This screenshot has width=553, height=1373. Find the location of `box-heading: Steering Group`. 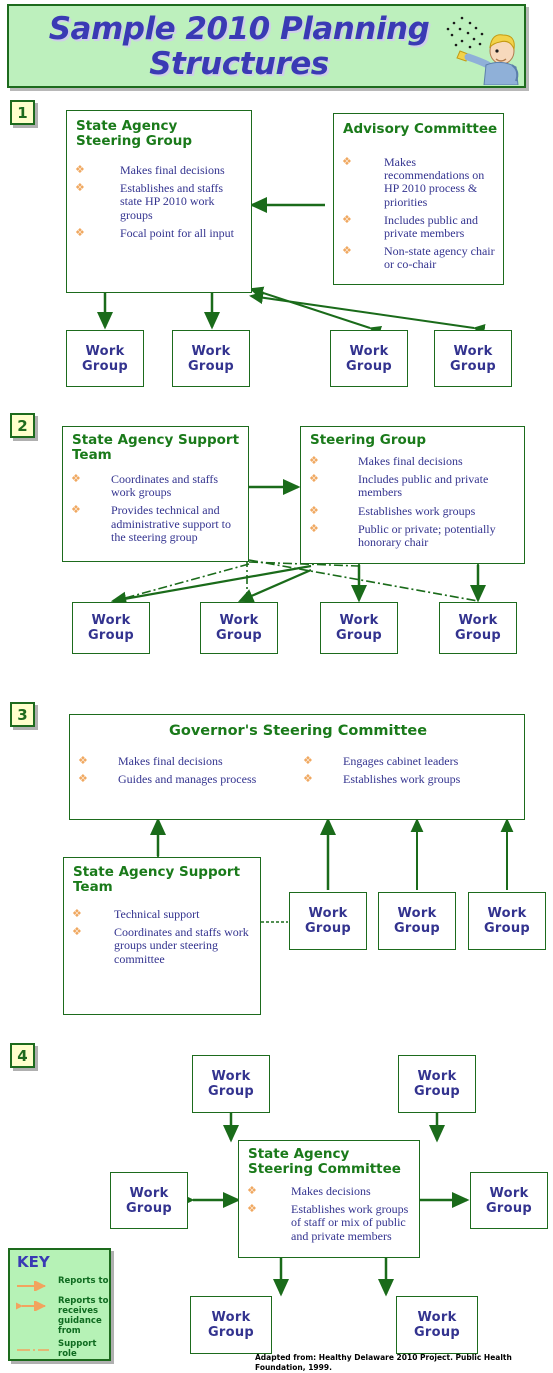

box-heading: Steering Group is located at coordinates (368, 440).